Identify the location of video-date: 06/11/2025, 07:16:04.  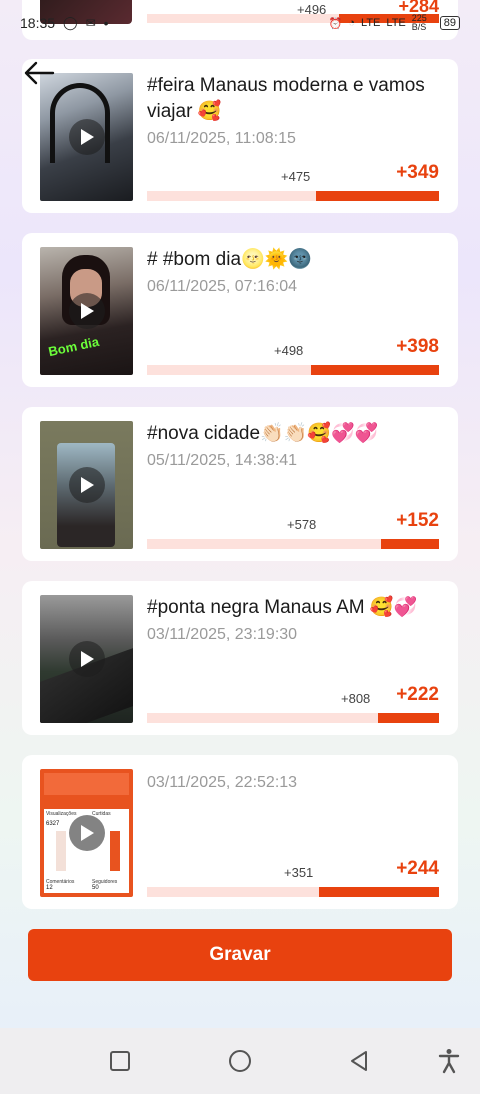
(222, 286).